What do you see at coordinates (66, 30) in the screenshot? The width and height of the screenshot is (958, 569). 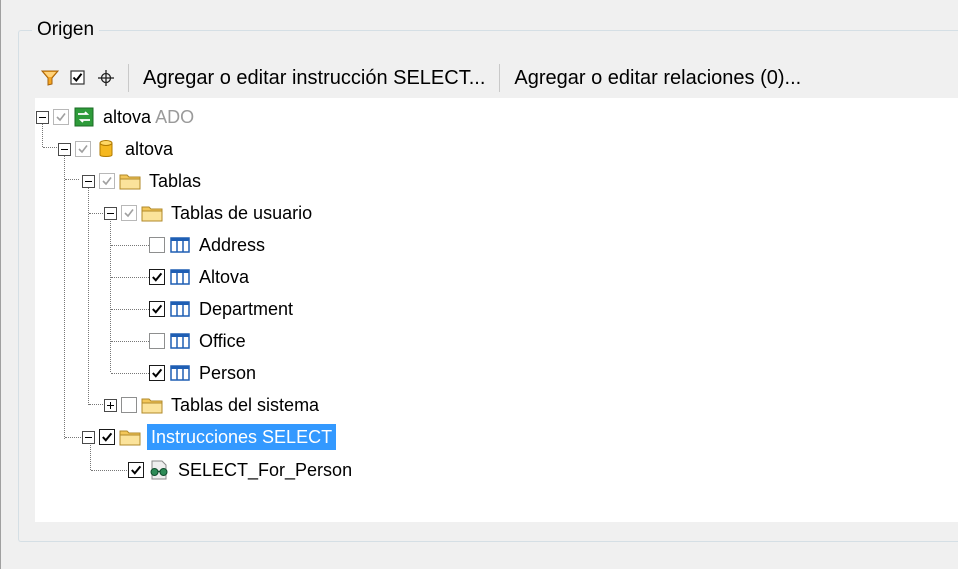 I see `group-title: Origen` at bounding box center [66, 30].